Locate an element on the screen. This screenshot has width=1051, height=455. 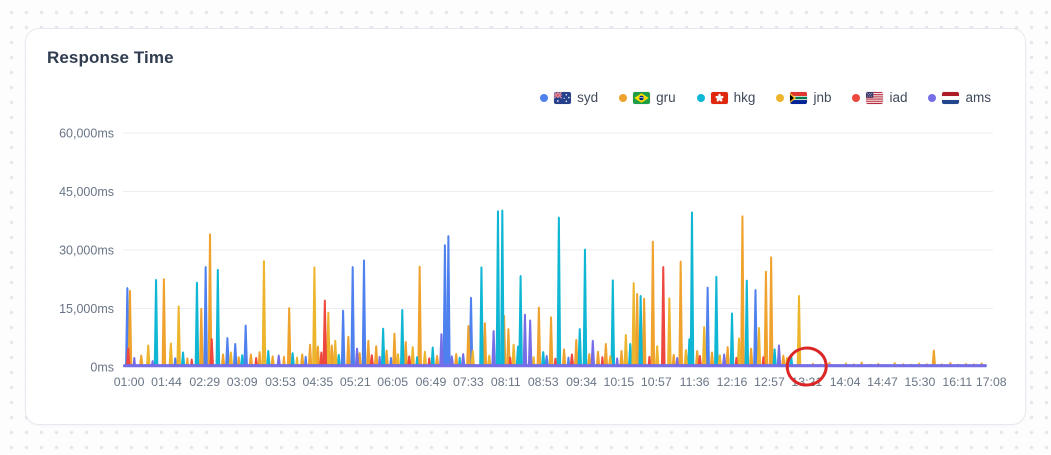
svg-text: 14:04 is located at coordinates (845, 382).